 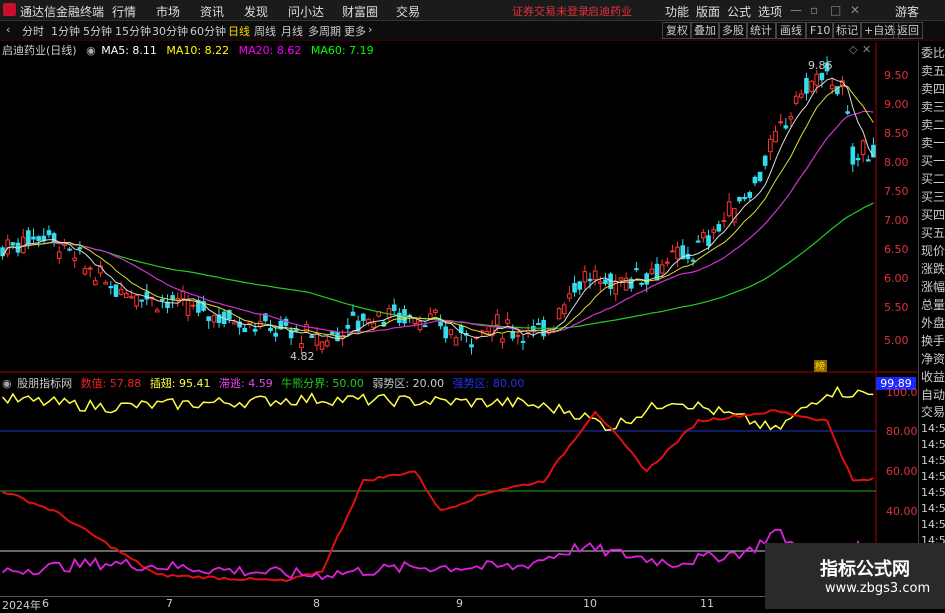 What do you see at coordinates (739, 11) in the screenshot?
I see `menu-formula: 公式` at bounding box center [739, 11].